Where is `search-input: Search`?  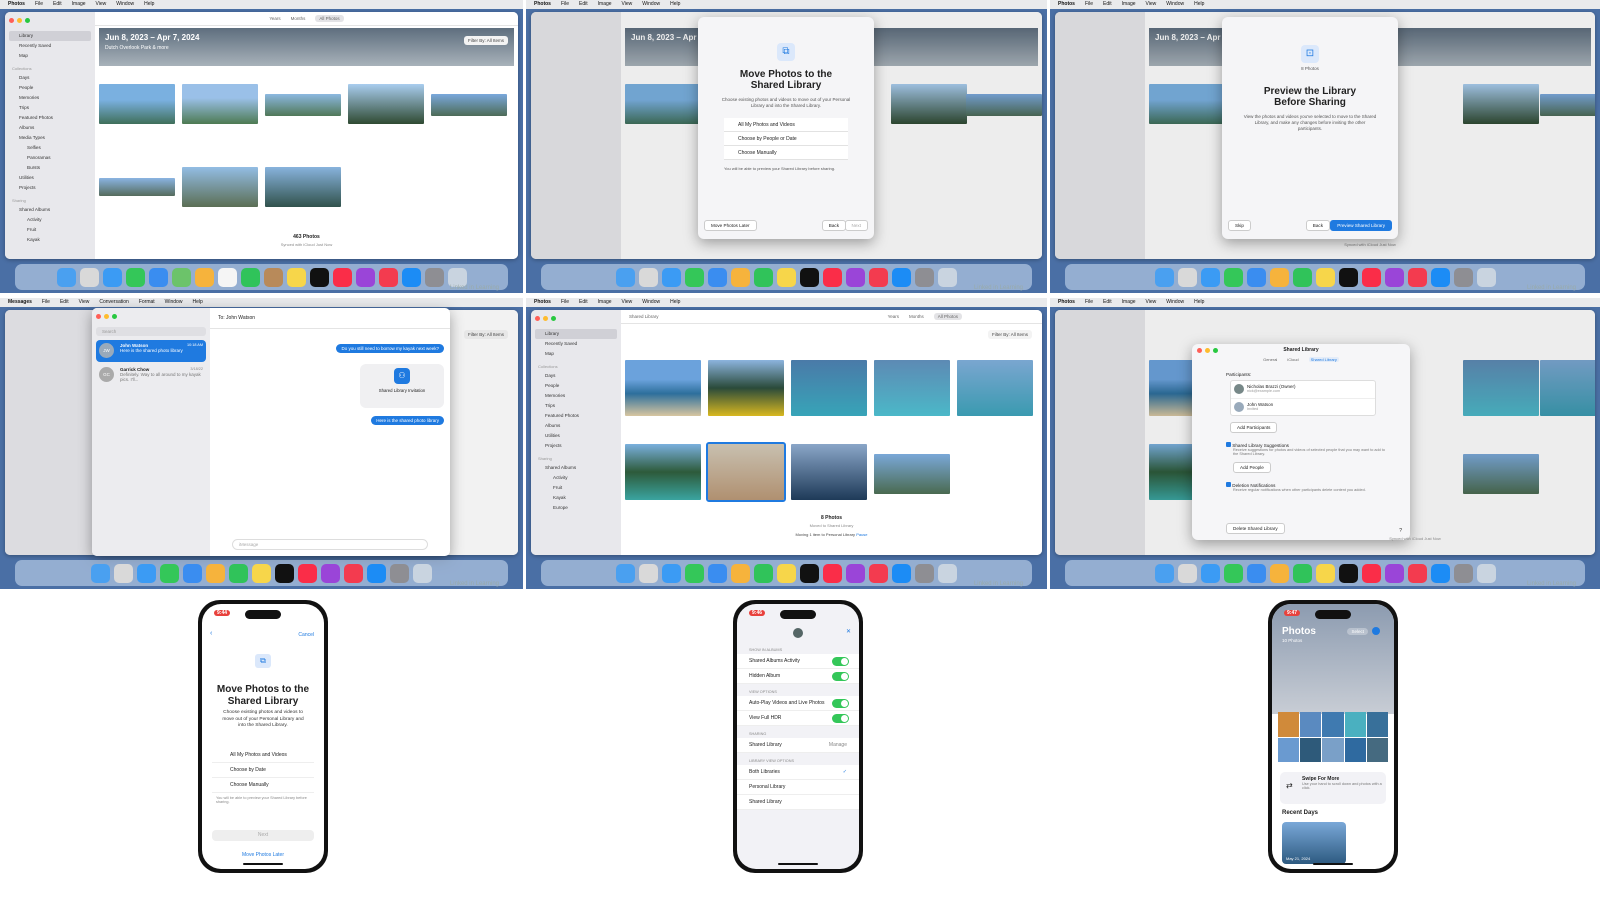
search-input: Search is located at coordinates (151, 331).